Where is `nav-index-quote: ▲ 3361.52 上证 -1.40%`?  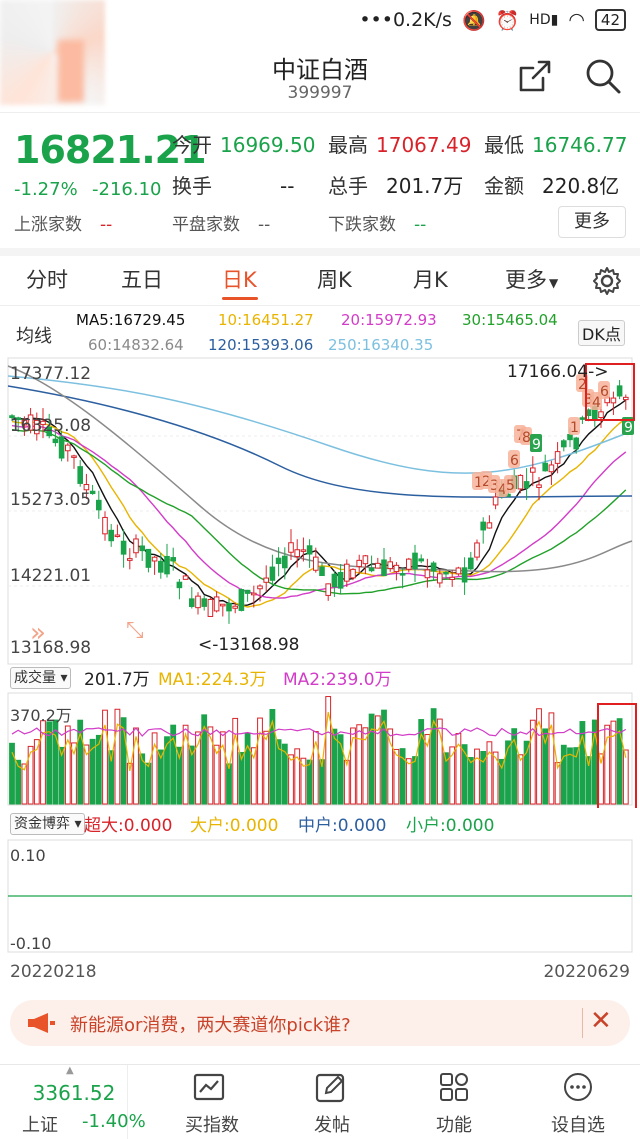
nav-index-quote: ▲ 3361.52 上证 -1.40% is located at coordinates (73, 1102).